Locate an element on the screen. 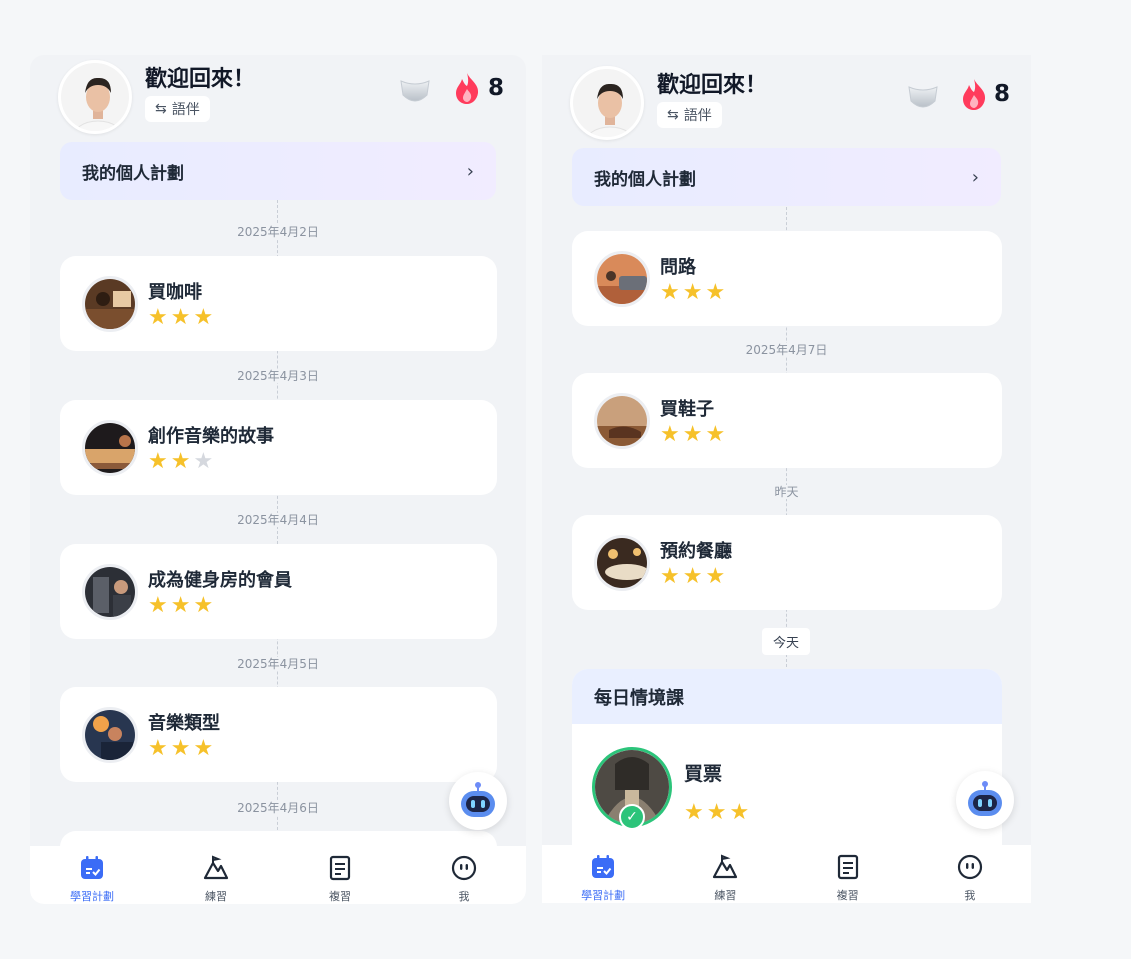 This screenshot has width=1131, height=959. daily-lesson-title: 買票 is located at coordinates (703, 774).